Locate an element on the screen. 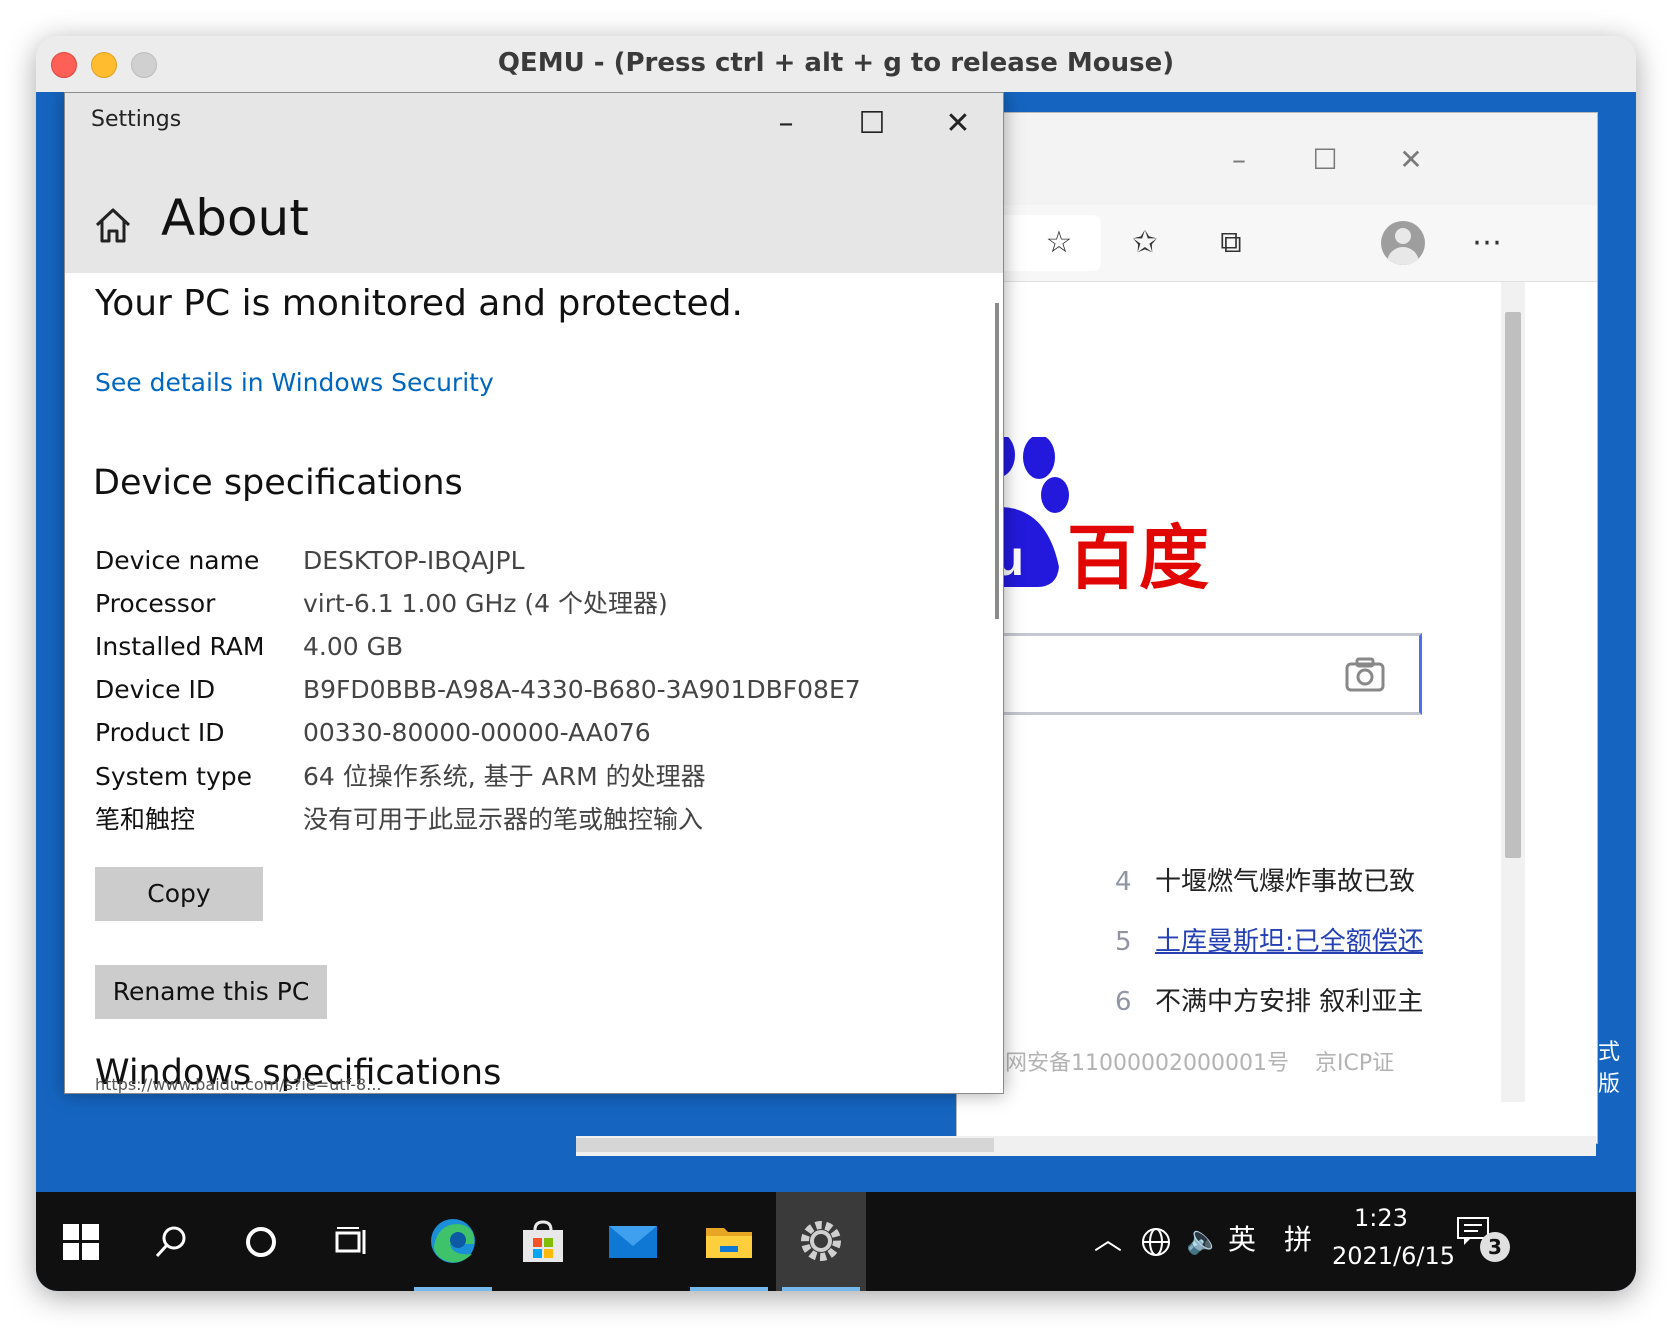 This screenshot has width=1672, height=1328. spec-label: Installed RAM is located at coordinates (180, 646).